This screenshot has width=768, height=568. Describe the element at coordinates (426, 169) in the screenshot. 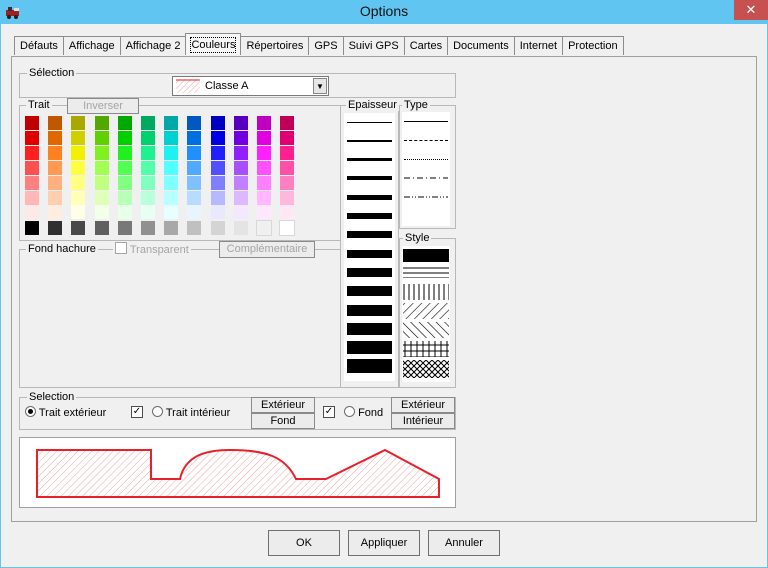

I see `line-type-list` at that location.